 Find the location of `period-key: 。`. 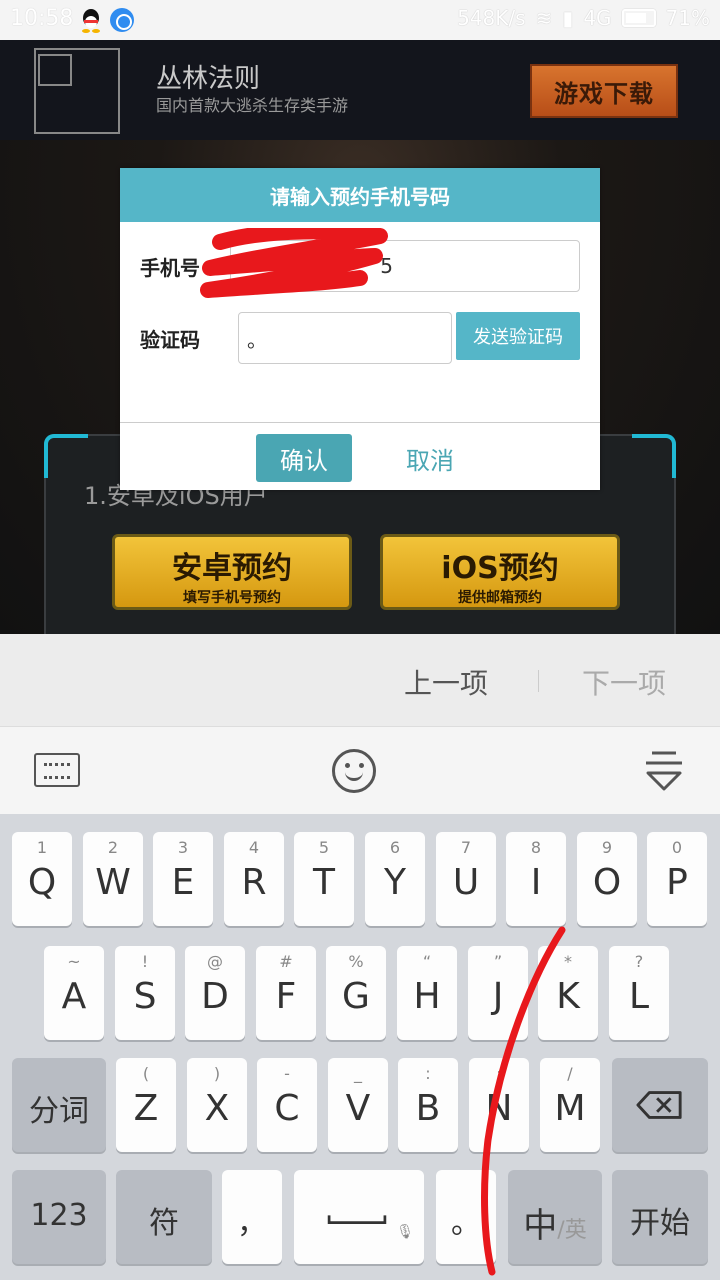

period-key: 。 is located at coordinates (466, 1217).